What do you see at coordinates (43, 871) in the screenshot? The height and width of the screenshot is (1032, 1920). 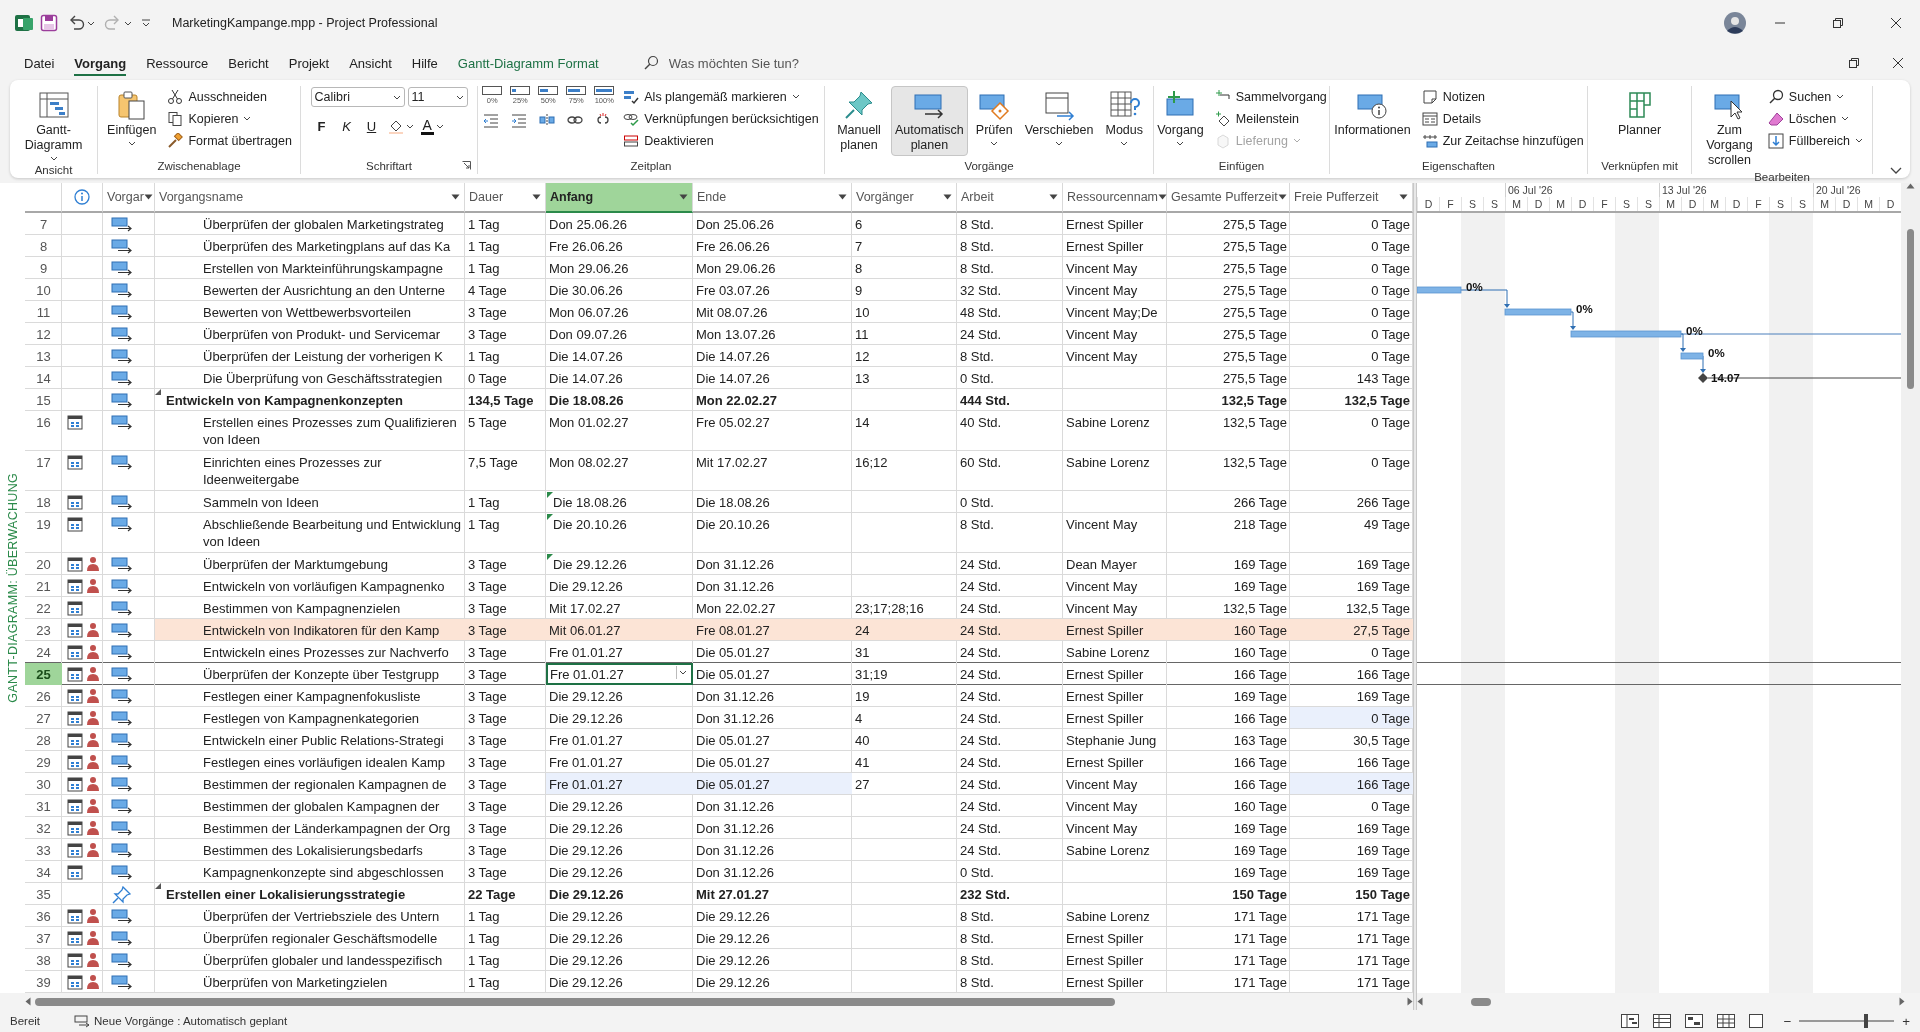 I see `row-number: 34` at bounding box center [43, 871].